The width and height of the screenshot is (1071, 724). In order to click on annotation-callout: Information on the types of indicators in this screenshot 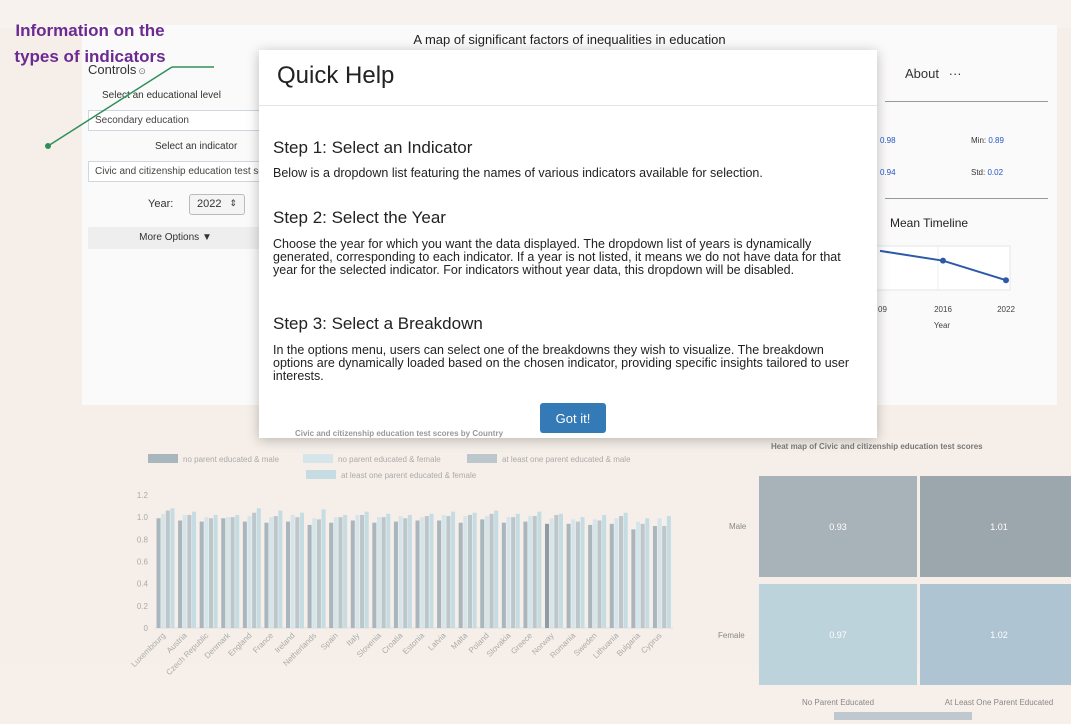, I will do `click(90, 43)`.